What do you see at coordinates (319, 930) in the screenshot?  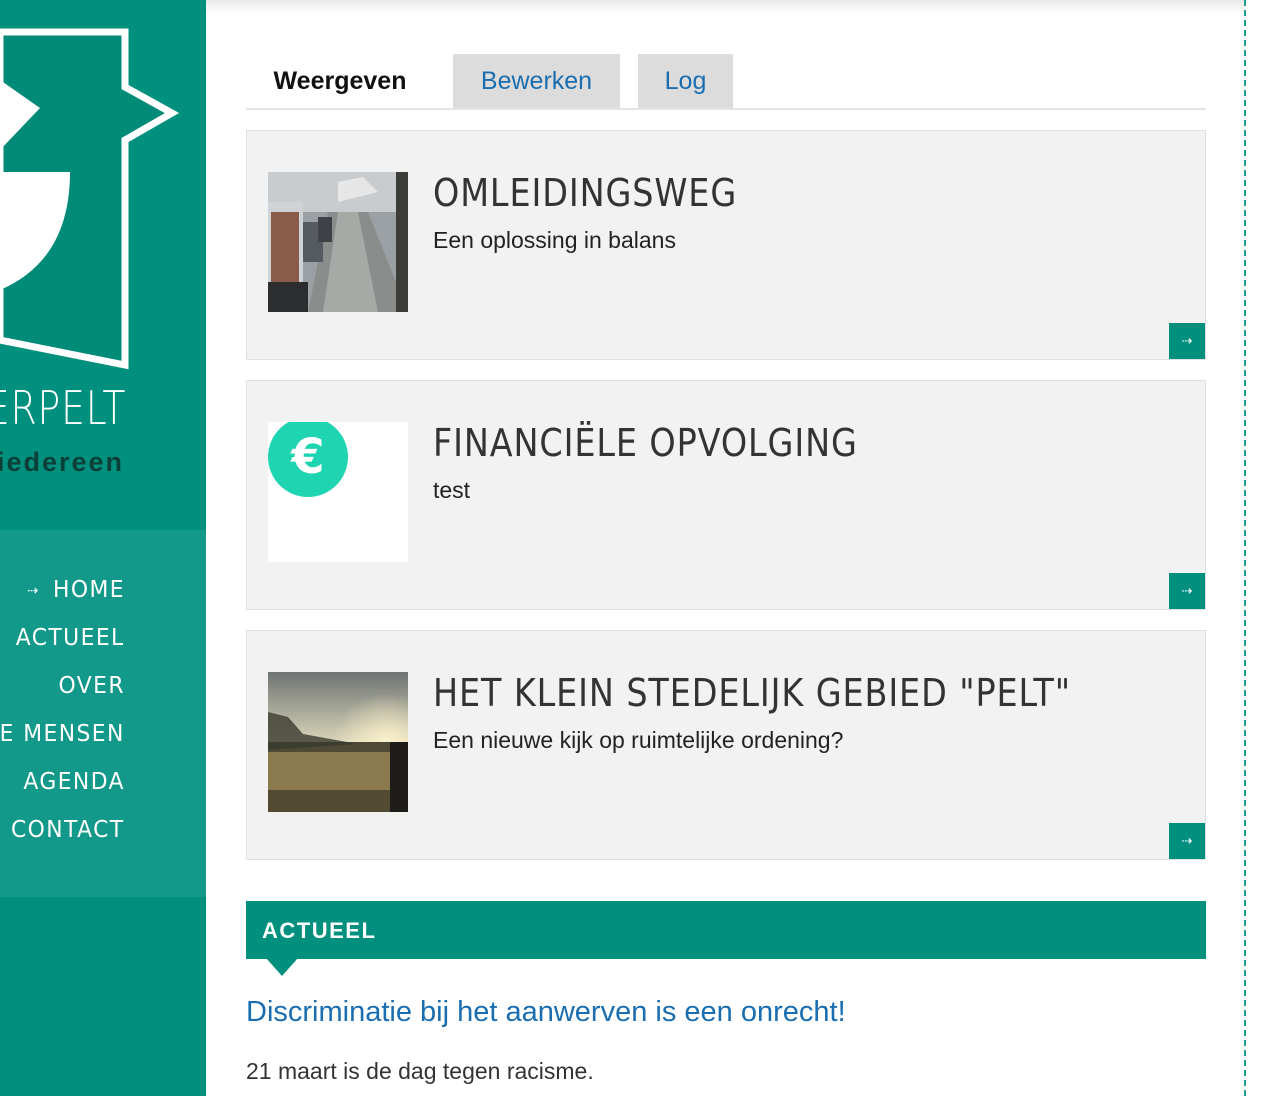 I see `section-title: ACTUEEL` at bounding box center [319, 930].